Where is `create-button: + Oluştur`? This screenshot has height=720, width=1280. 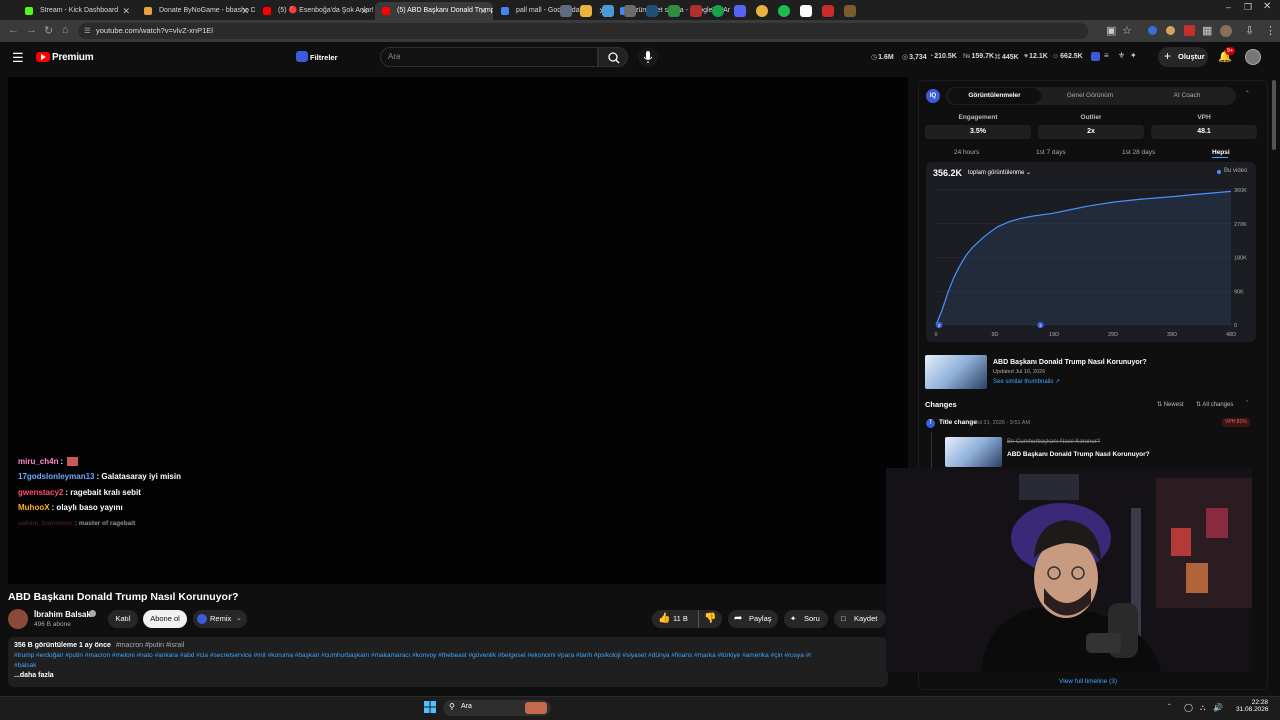 create-button: + Oluştur is located at coordinates (1183, 57).